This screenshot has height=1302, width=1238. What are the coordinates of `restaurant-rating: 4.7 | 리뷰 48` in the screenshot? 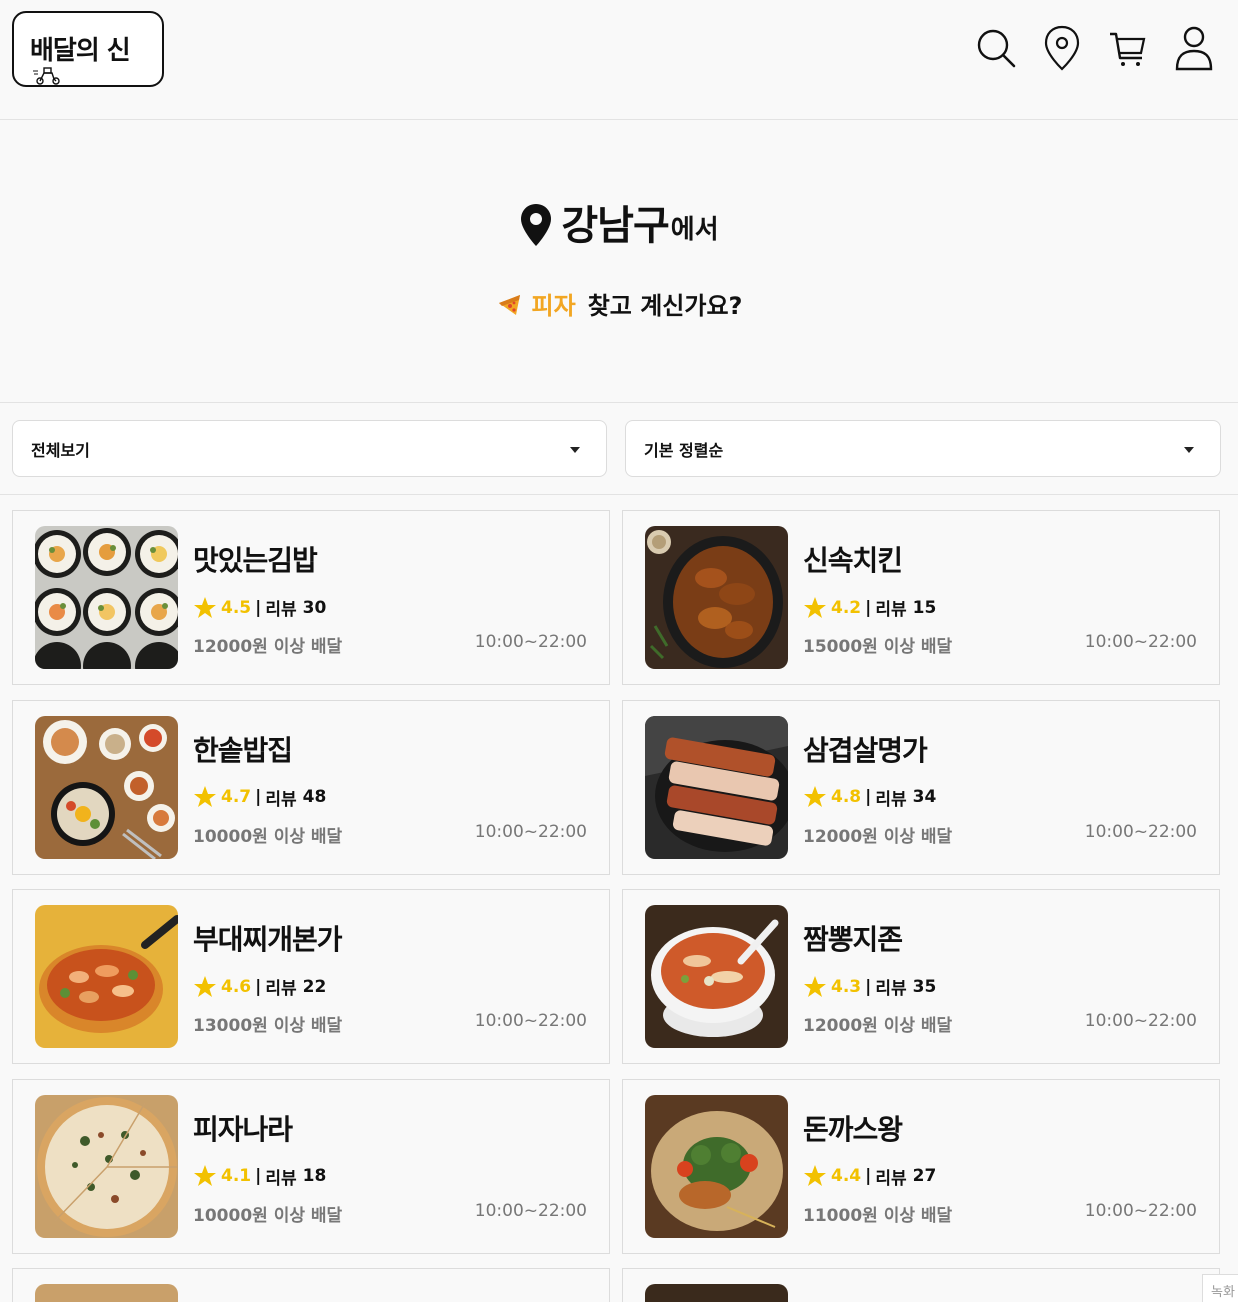 It's located at (259, 797).